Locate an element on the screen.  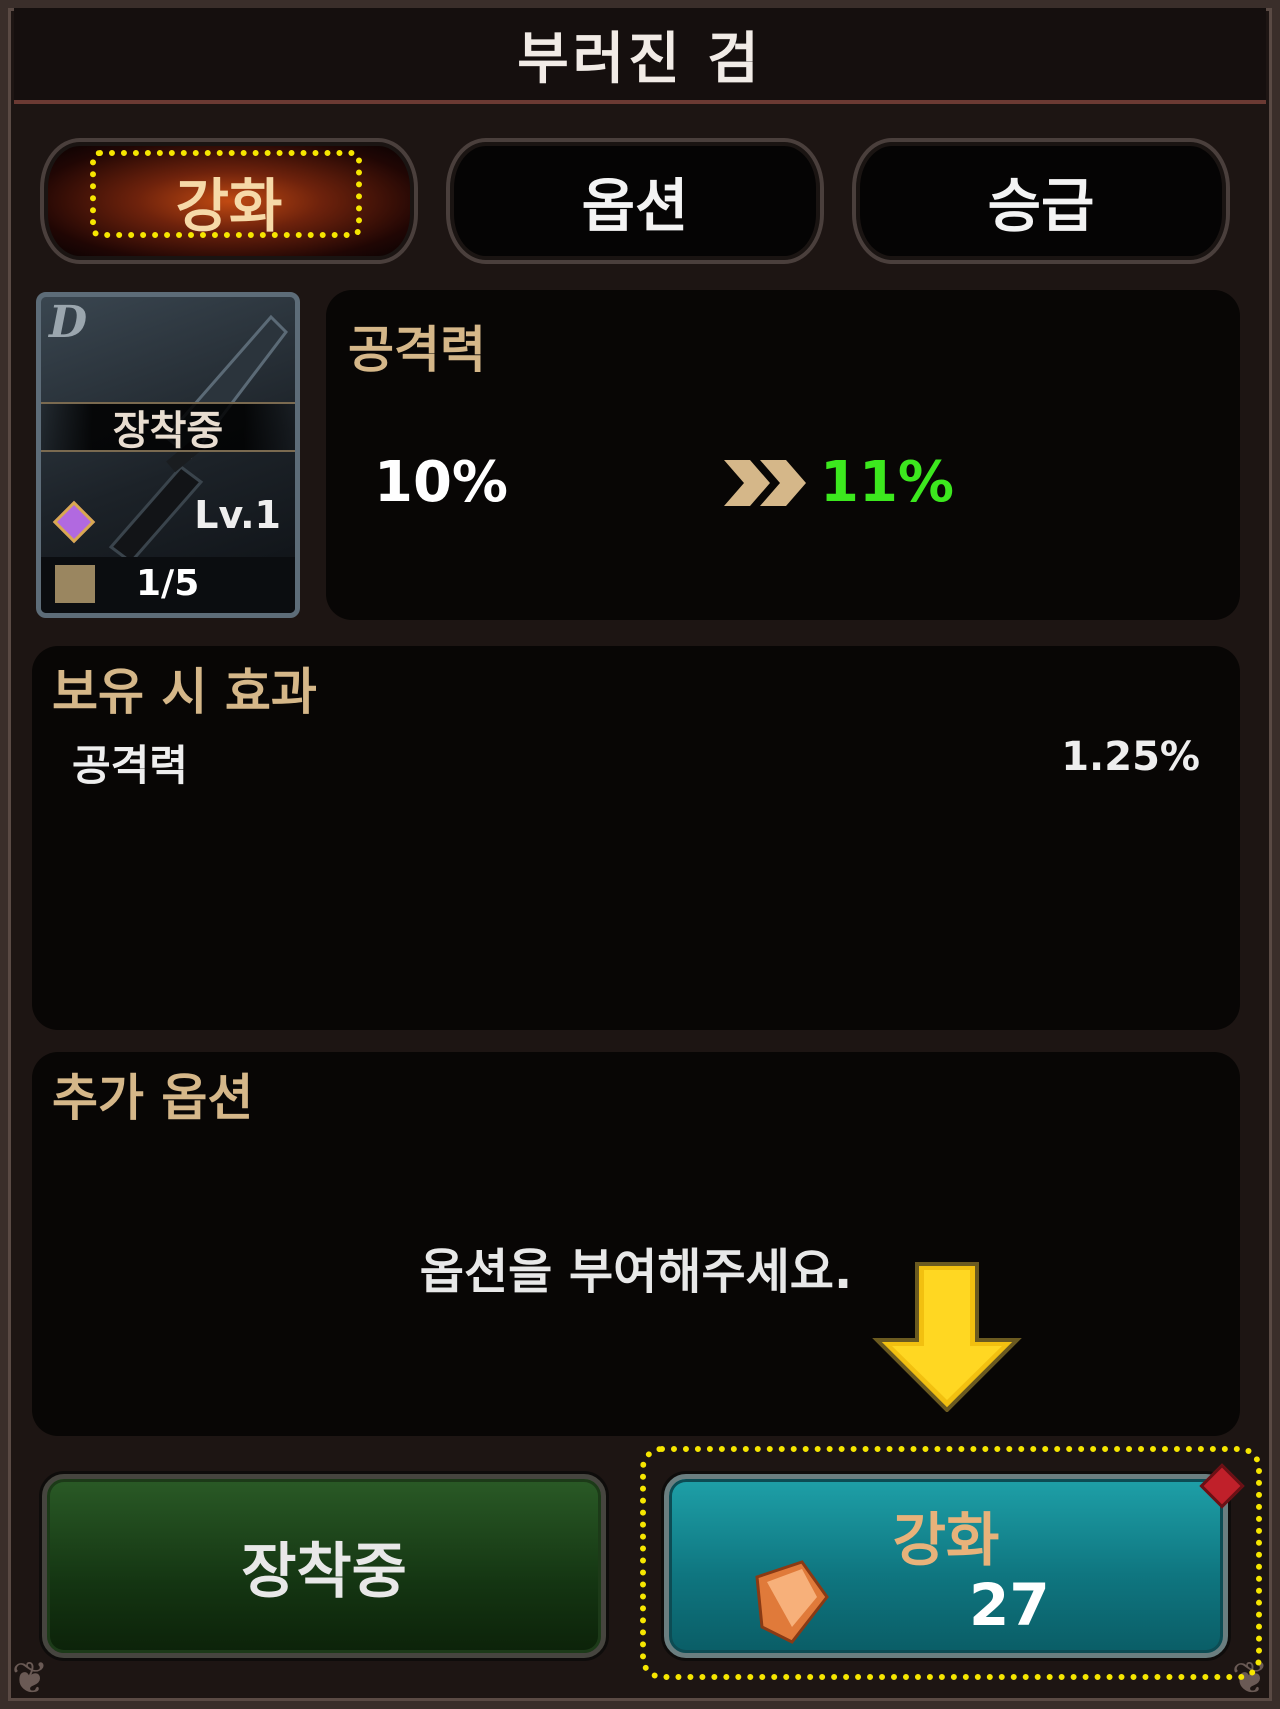
equipped-button: 장착중 is located at coordinates (324, 1566).